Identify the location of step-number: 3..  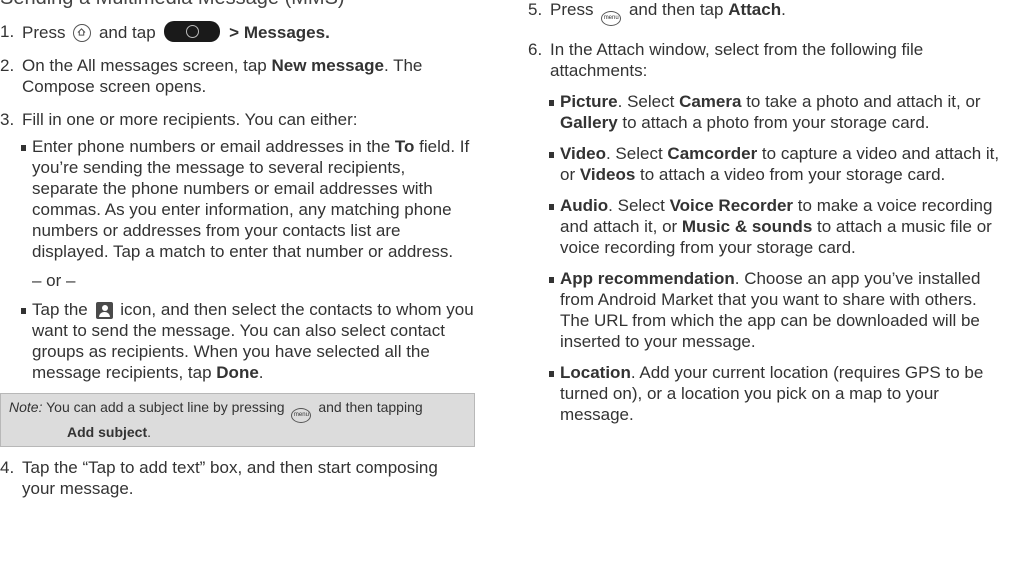
(7, 119).